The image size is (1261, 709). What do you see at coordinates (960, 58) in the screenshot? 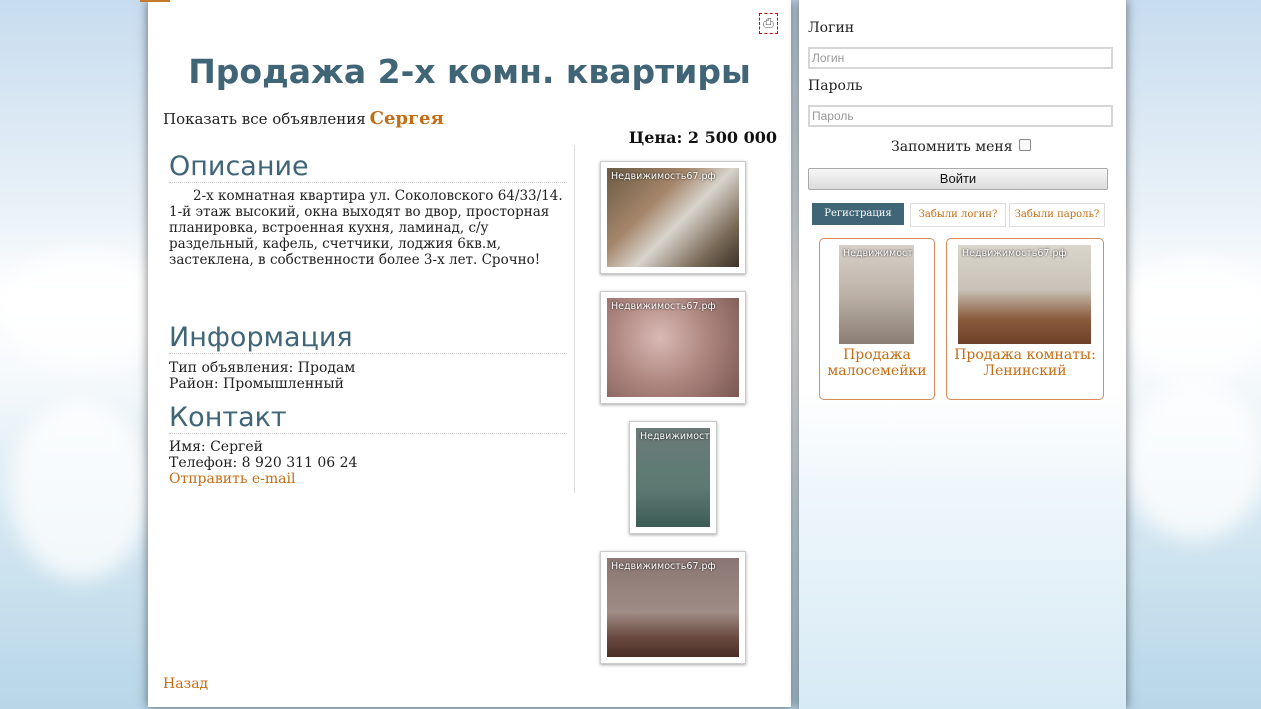
I see `login-input: Логин` at bounding box center [960, 58].